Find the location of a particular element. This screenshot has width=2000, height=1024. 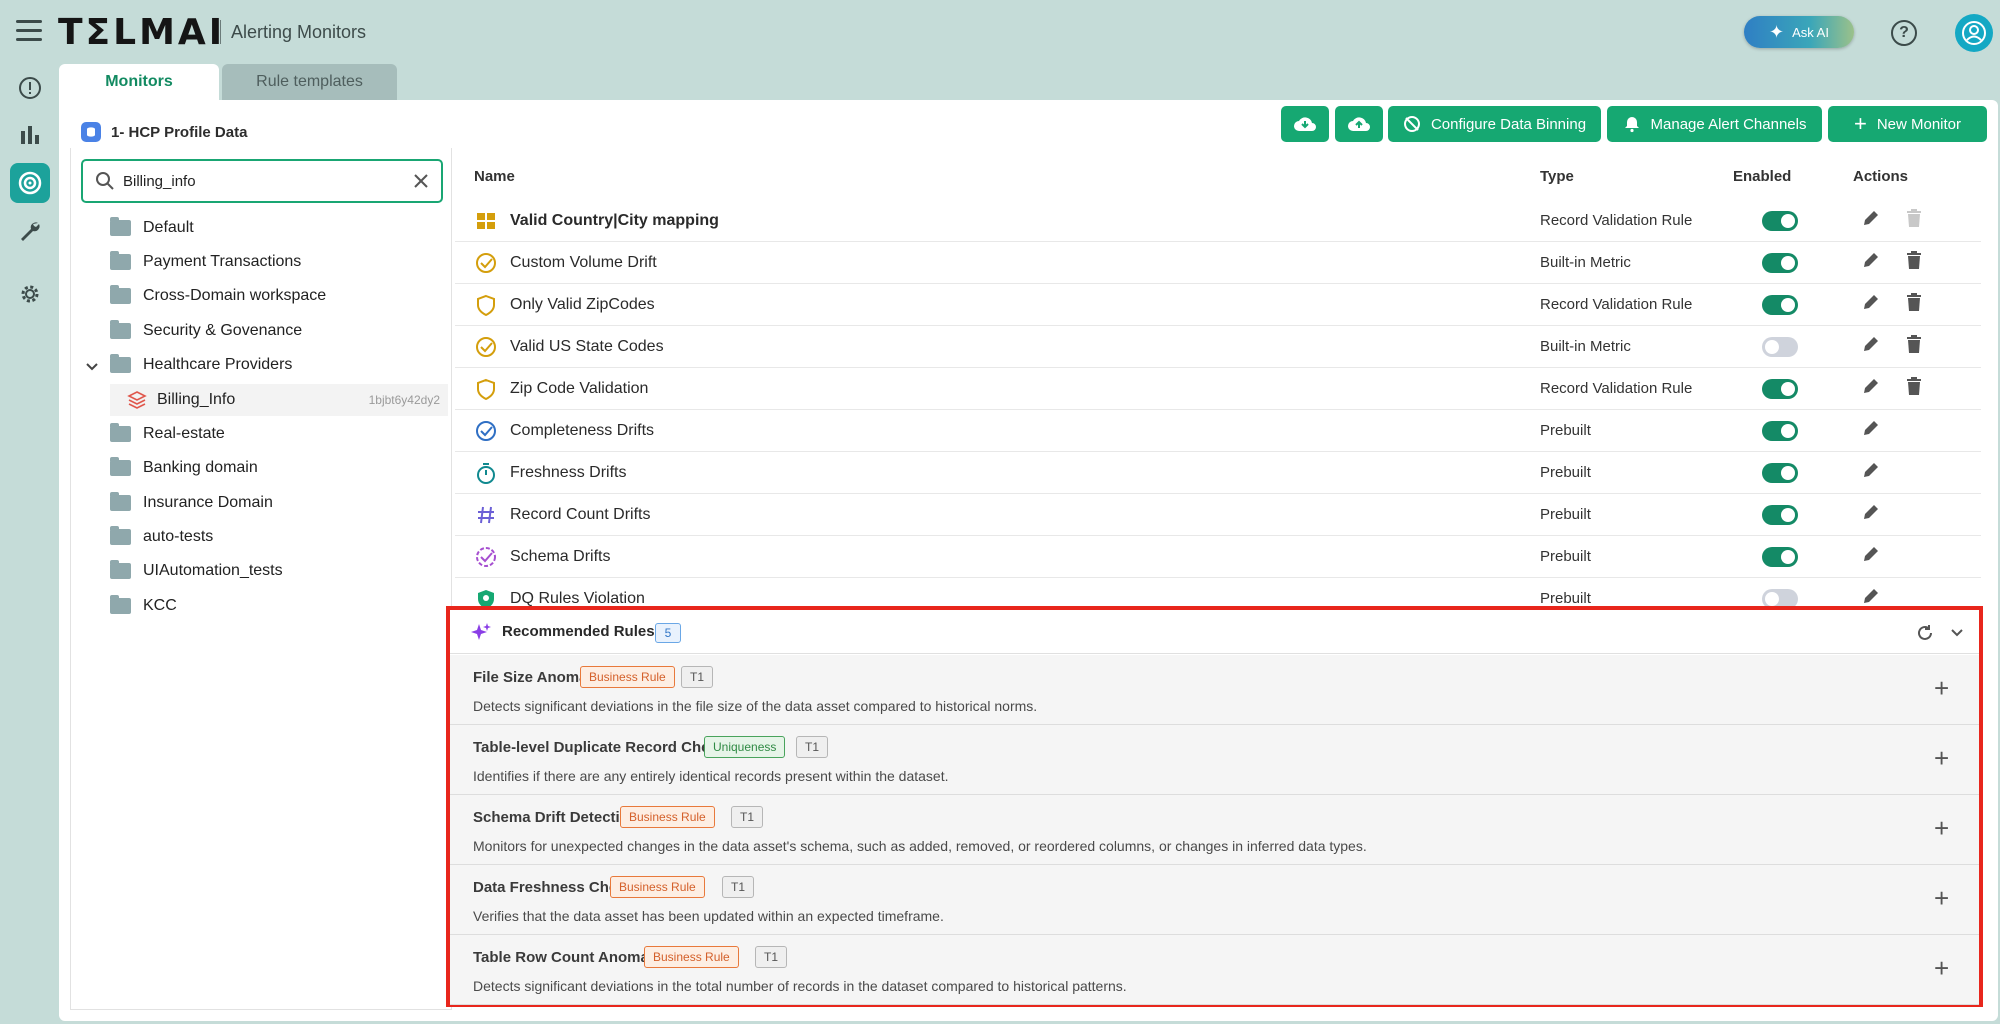

ask-ai-button: ✦ Ask AI is located at coordinates (1799, 32).